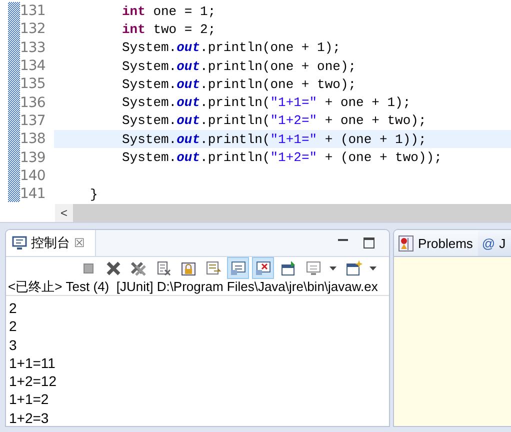 This screenshot has width=511, height=432. Describe the element at coordinates (13, 345) in the screenshot. I see `console-output-line: 3` at that location.